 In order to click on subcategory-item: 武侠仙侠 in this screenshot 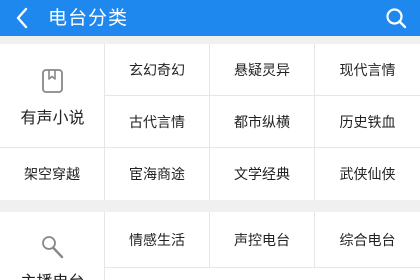, I will do `click(367, 174)`.